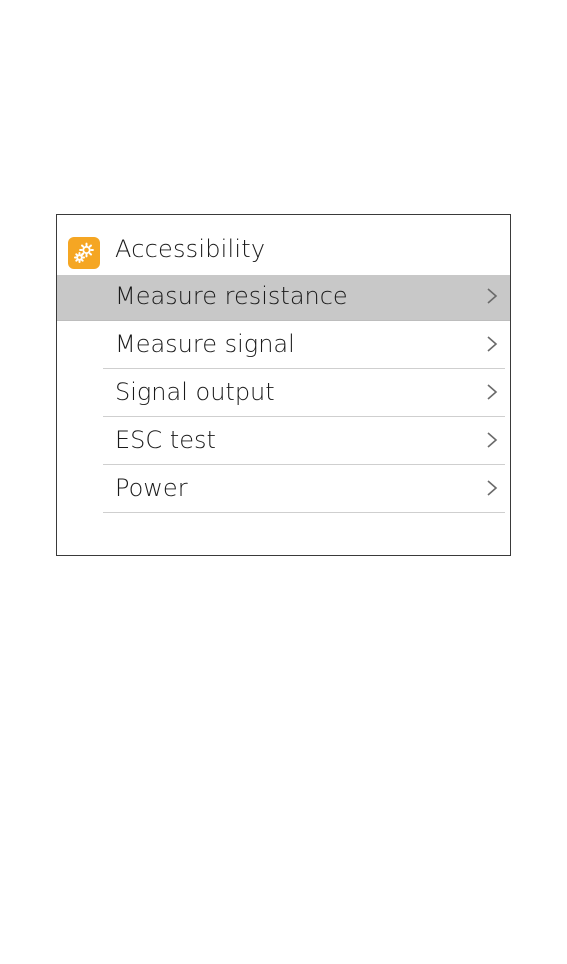 The image size is (567, 964). Describe the element at coordinates (205, 344) in the screenshot. I see `menu-item-label: Measure signal` at that location.